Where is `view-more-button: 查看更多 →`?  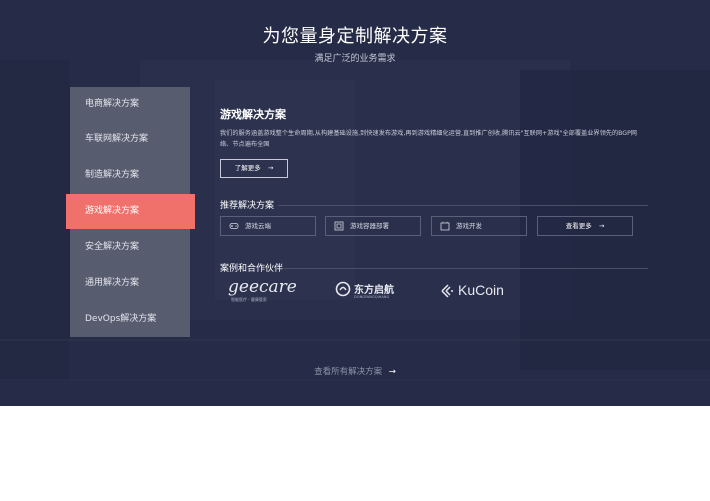 view-more-button: 查看更多 → is located at coordinates (585, 226).